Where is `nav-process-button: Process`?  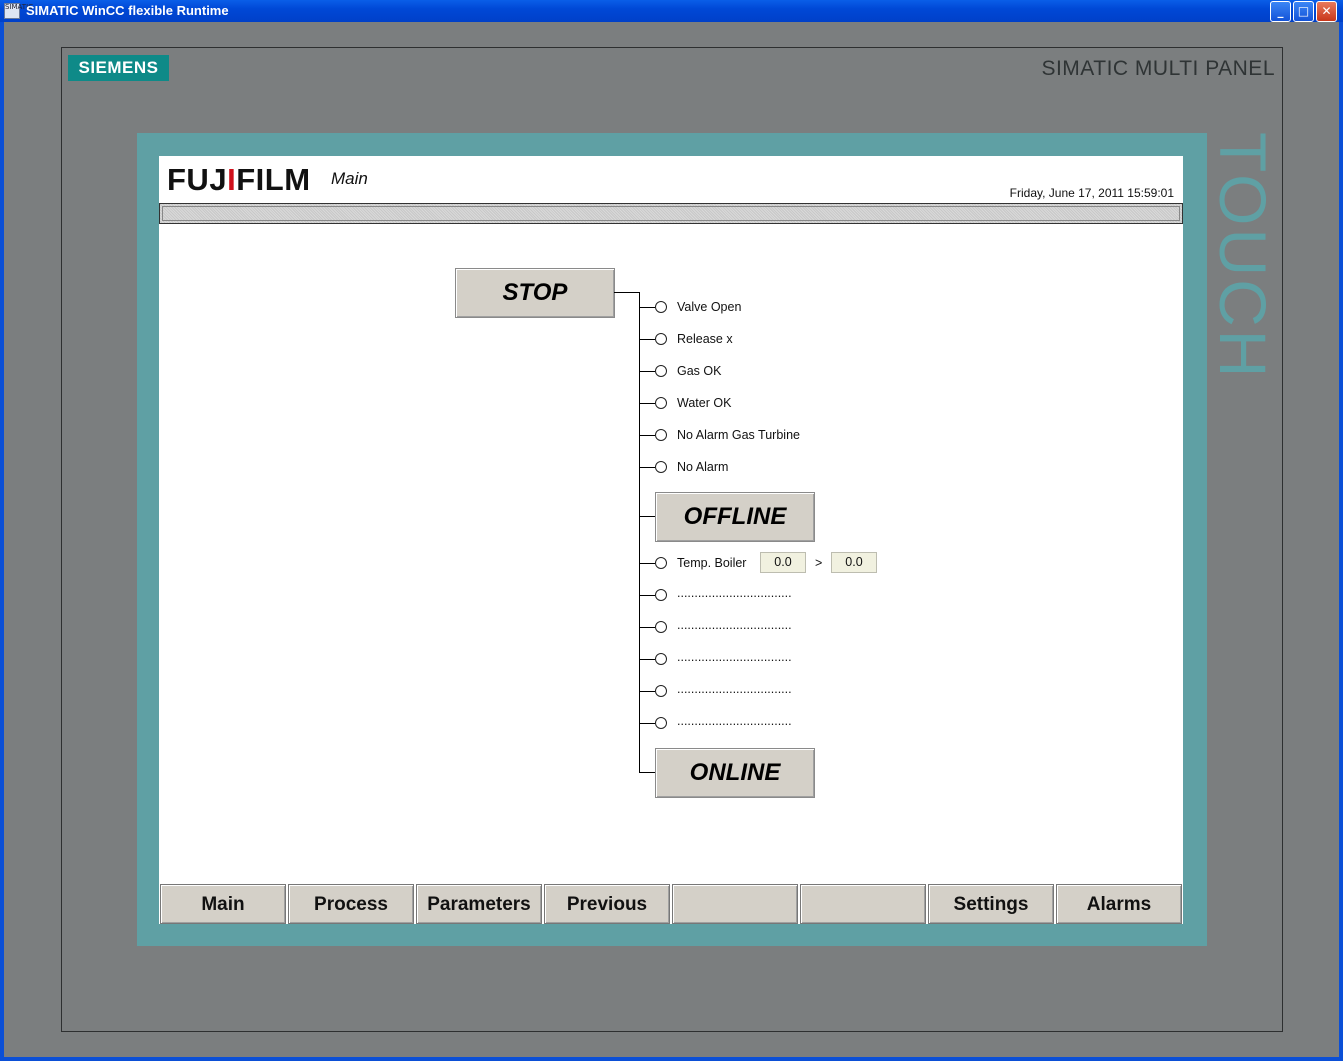 nav-process-button: Process is located at coordinates (351, 904).